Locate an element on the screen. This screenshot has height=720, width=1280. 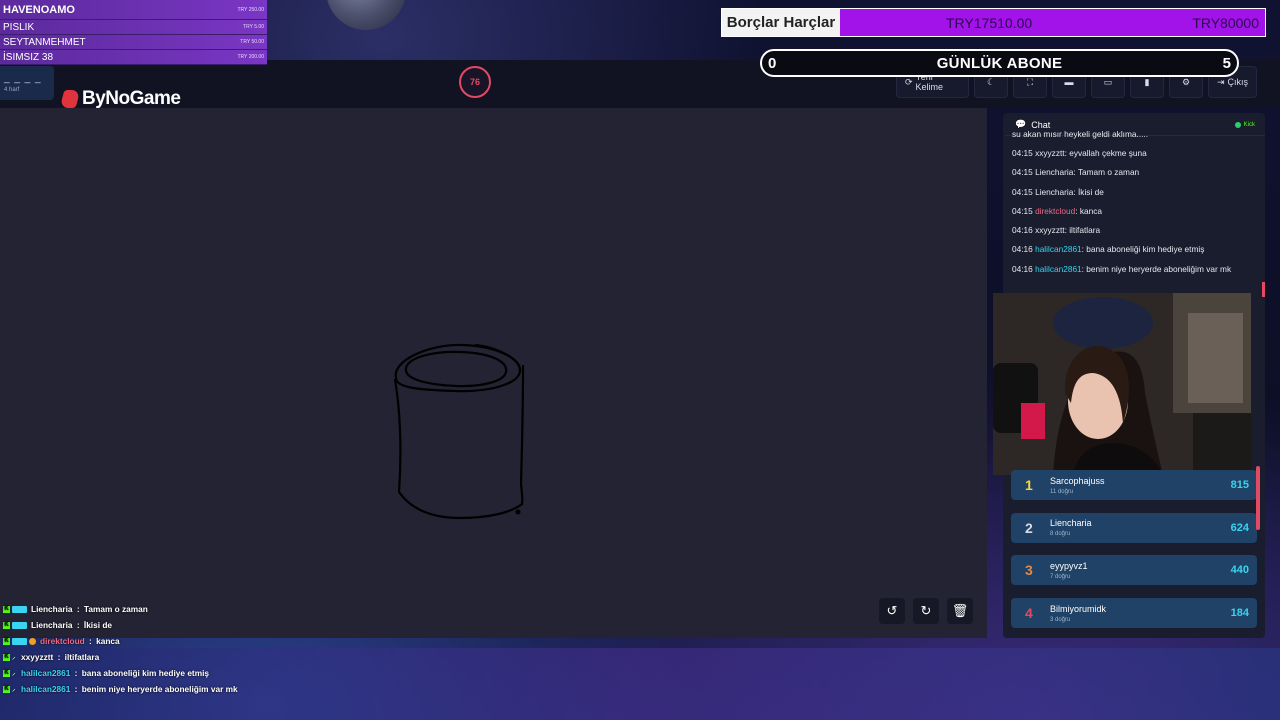
canvas-controls: ↺ ↻ 🗑 is located at coordinates (926, 611).